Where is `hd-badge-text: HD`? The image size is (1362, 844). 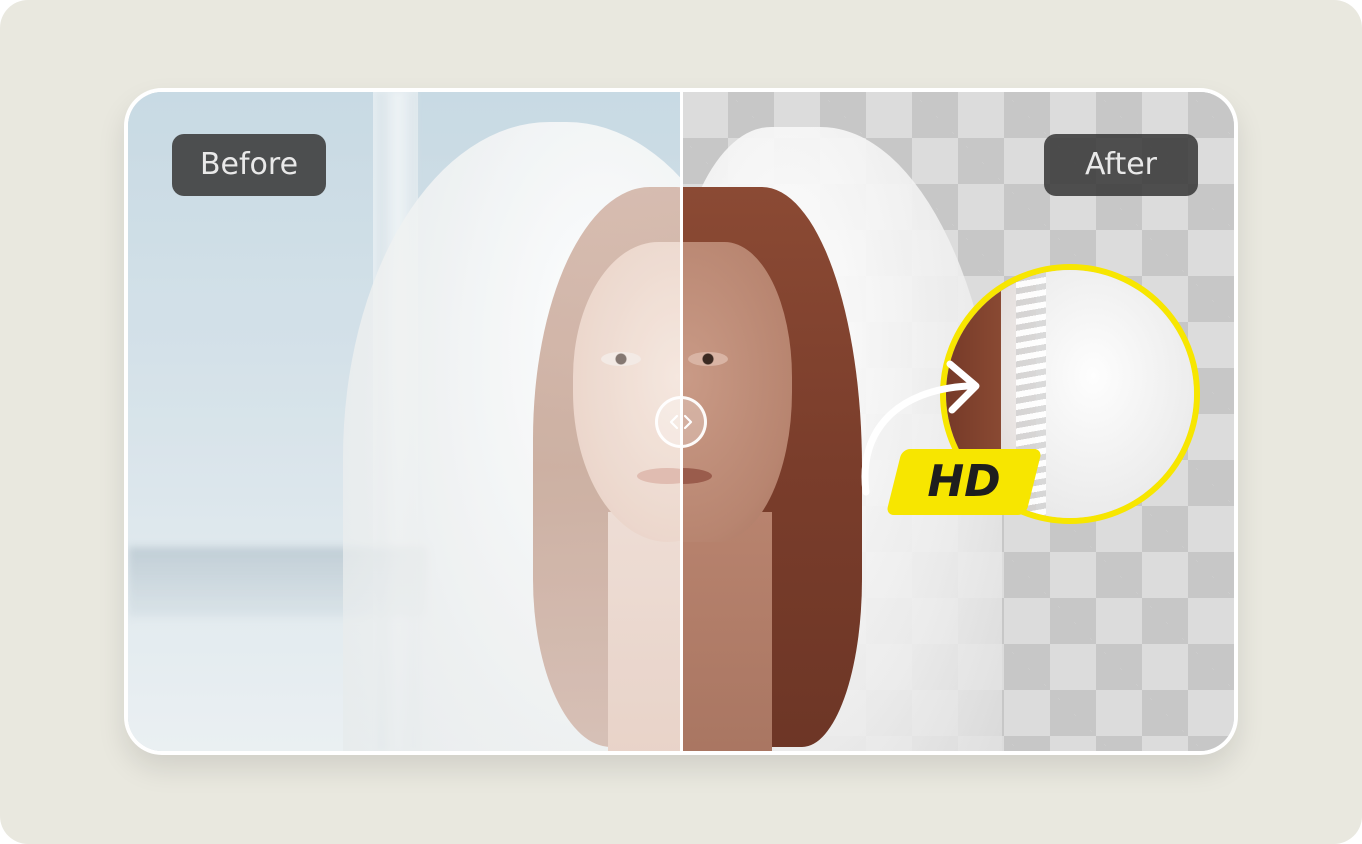 hd-badge-text: HD is located at coordinates (964, 481).